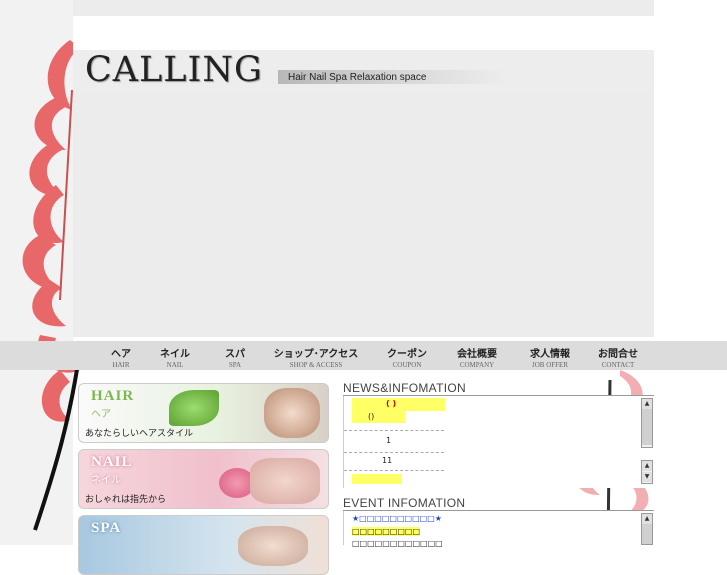  Describe the element at coordinates (194, 408) in the screenshot. I see `leaf-image` at that location.